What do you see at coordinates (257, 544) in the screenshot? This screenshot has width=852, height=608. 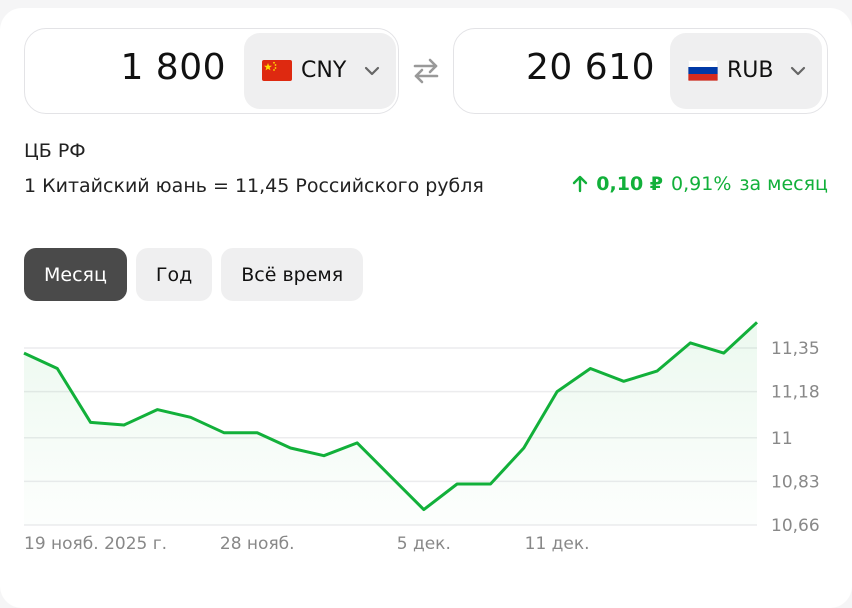 I see `x-tick-label: 28 нояб.` at bounding box center [257, 544].